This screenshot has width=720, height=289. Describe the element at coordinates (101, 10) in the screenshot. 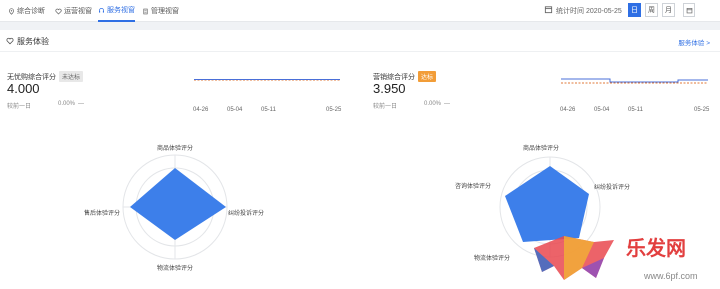

I see `headset-icon` at that location.